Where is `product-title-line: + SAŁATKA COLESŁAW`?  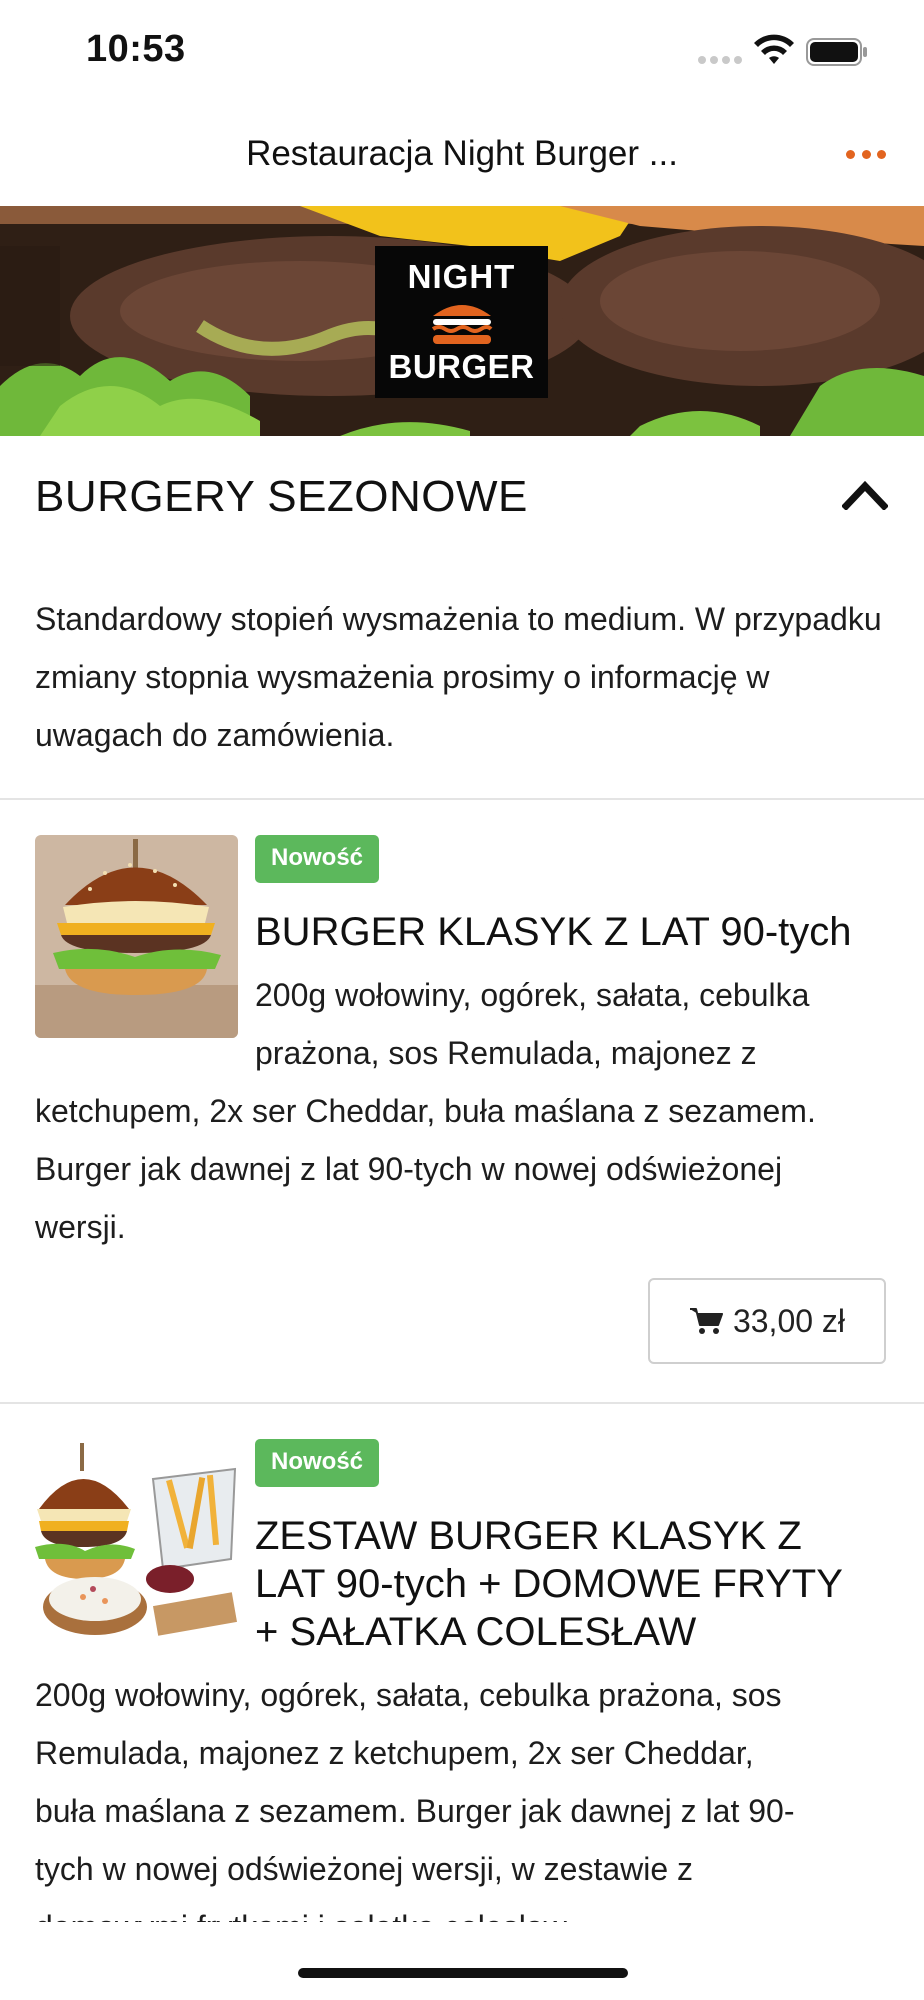 product-title-line: + SAŁATKA COLESŁAW is located at coordinates (575, 1632).